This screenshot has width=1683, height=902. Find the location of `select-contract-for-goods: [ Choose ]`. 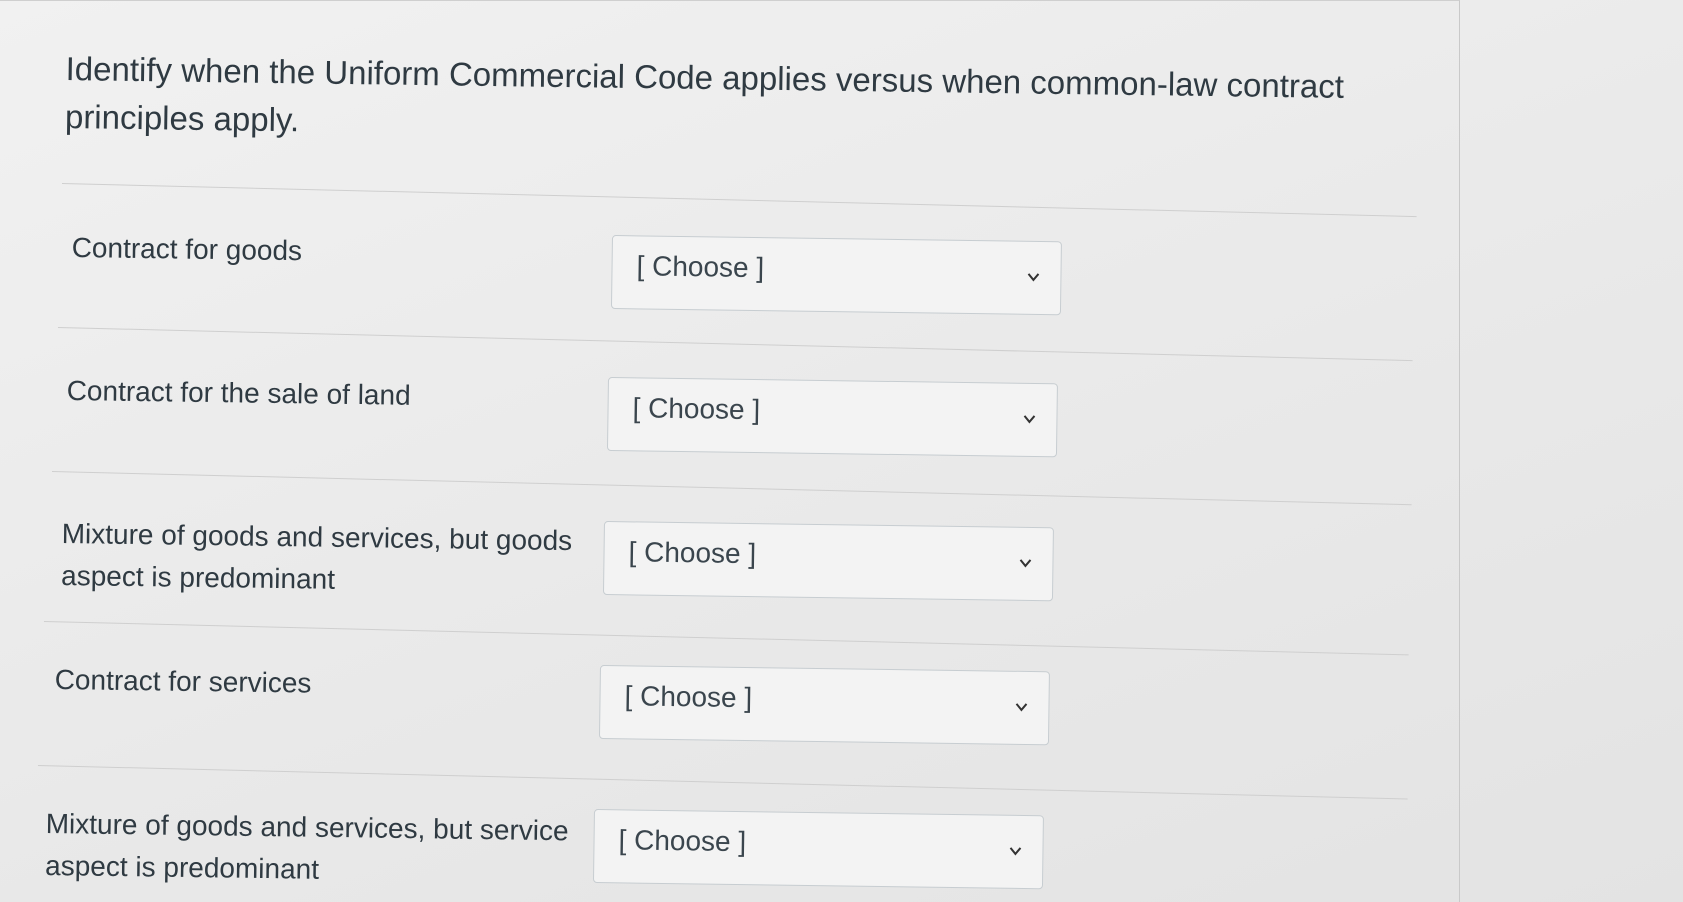

select-contract-for-goods: [ Choose ] is located at coordinates (836, 275).